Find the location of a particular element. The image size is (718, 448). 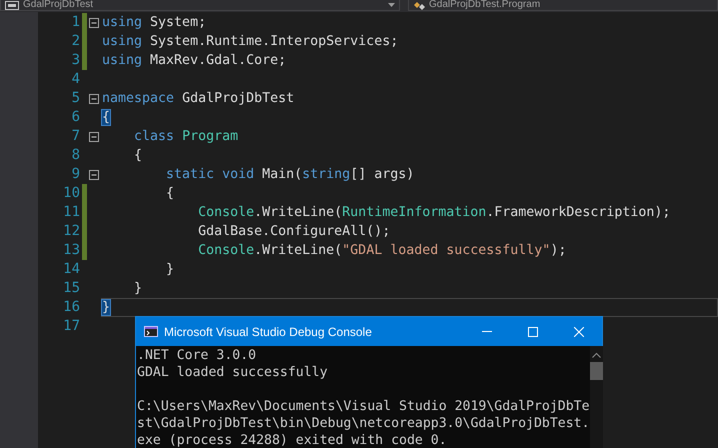

line-number: 17 is located at coordinates (71, 326).